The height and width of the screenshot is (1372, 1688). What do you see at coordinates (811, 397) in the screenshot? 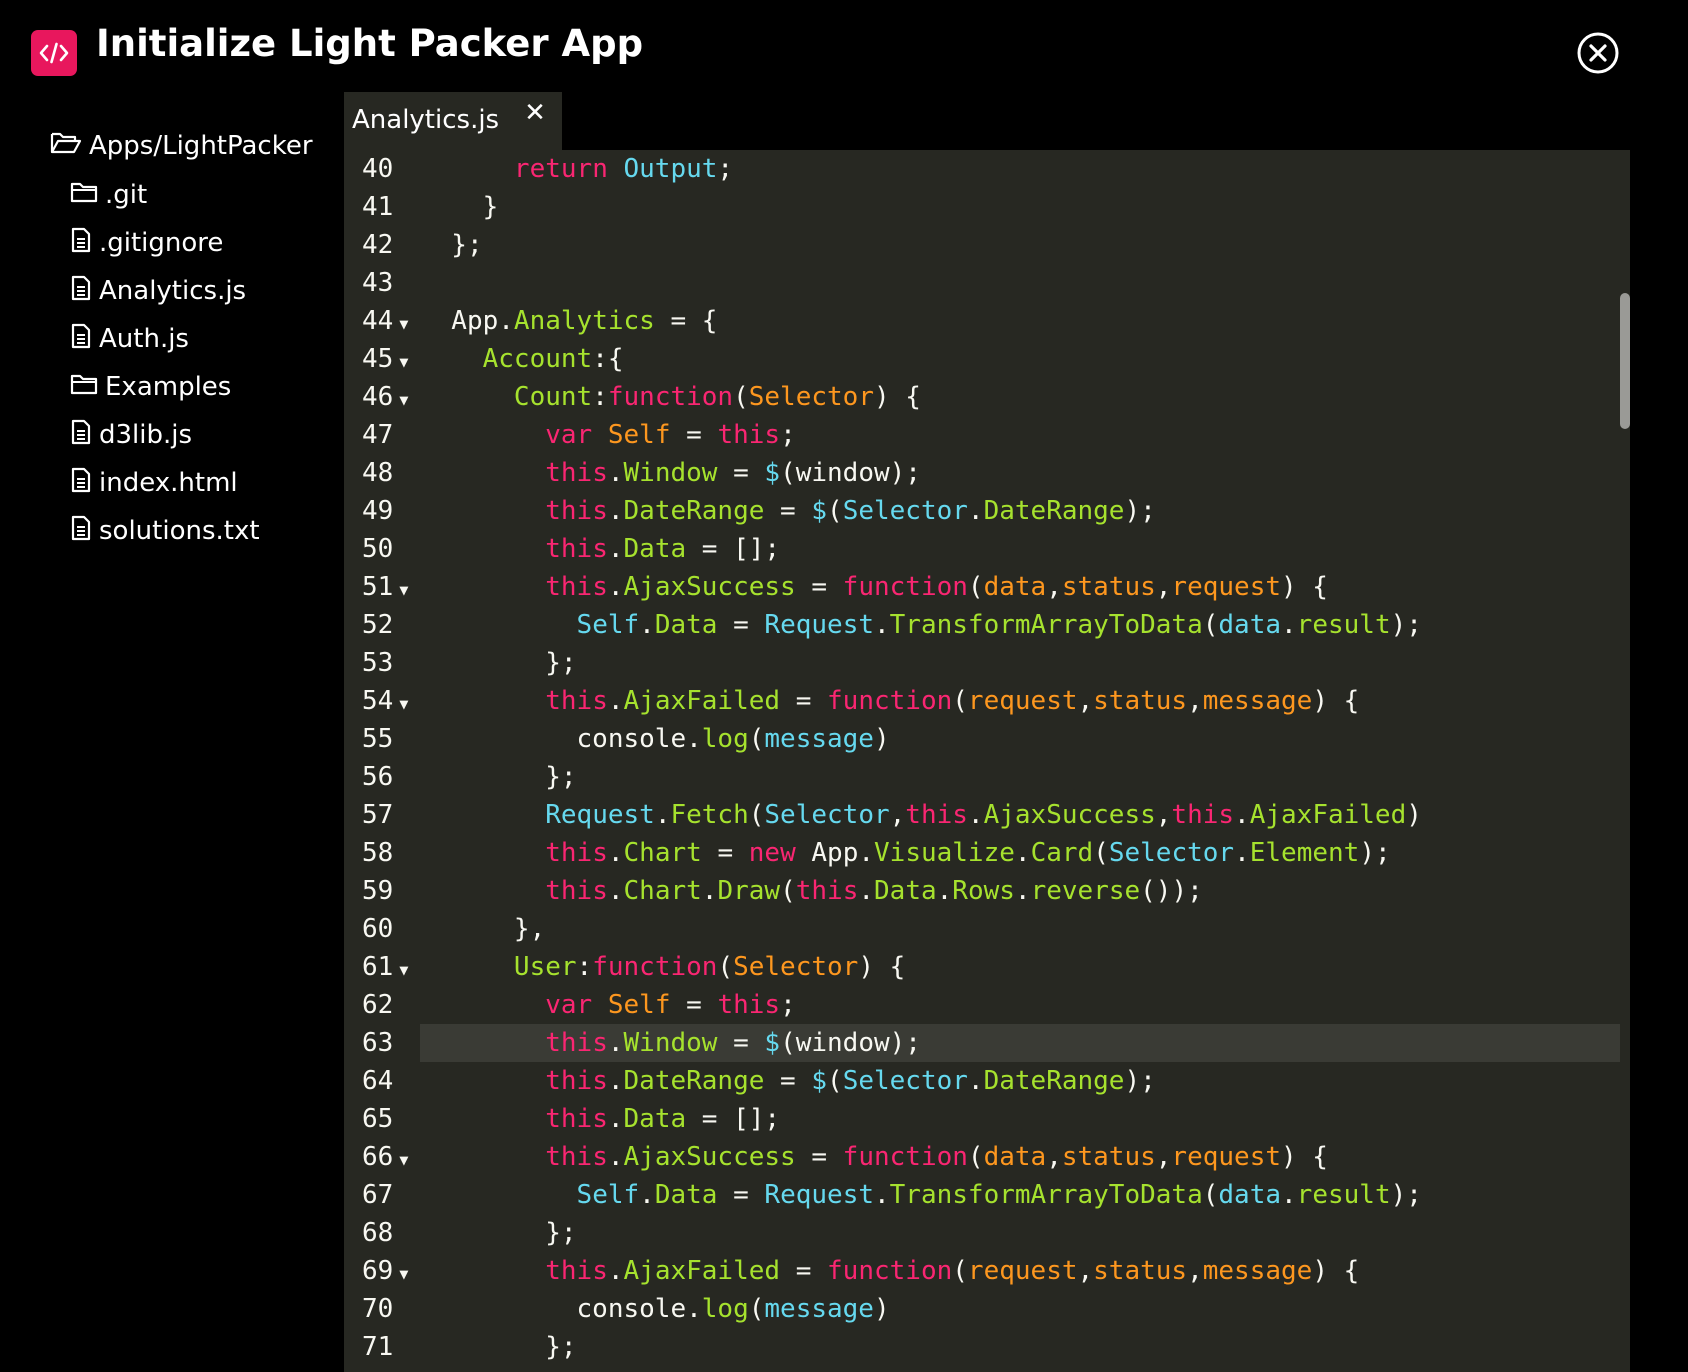
I see `code-token: Selector` at bounding box center [811, 397].